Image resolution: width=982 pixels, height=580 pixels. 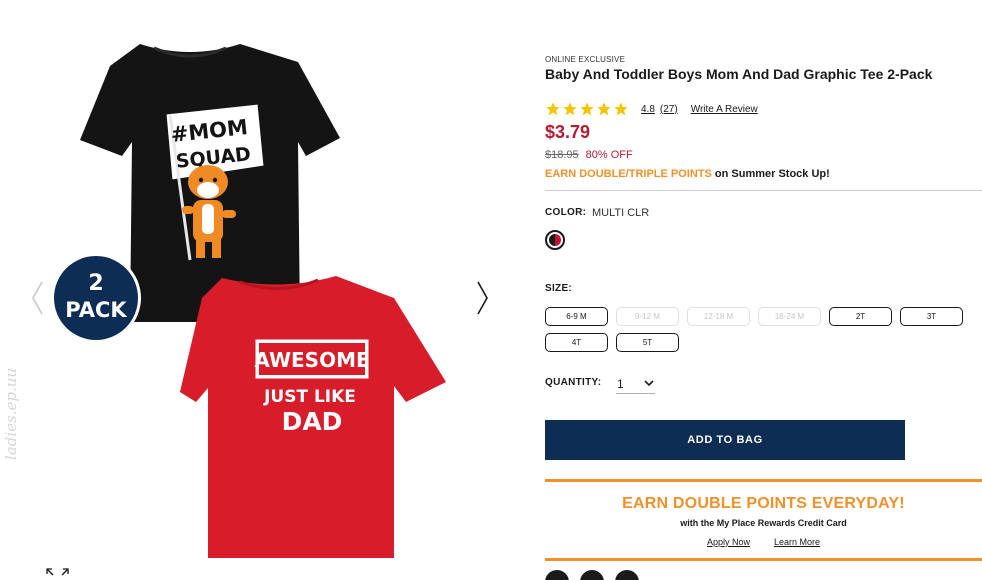 What do you see at coordinates (724, 109) in the screenshot?
I see `write-review-link: Write A Review` at bounding box center [724, 109].